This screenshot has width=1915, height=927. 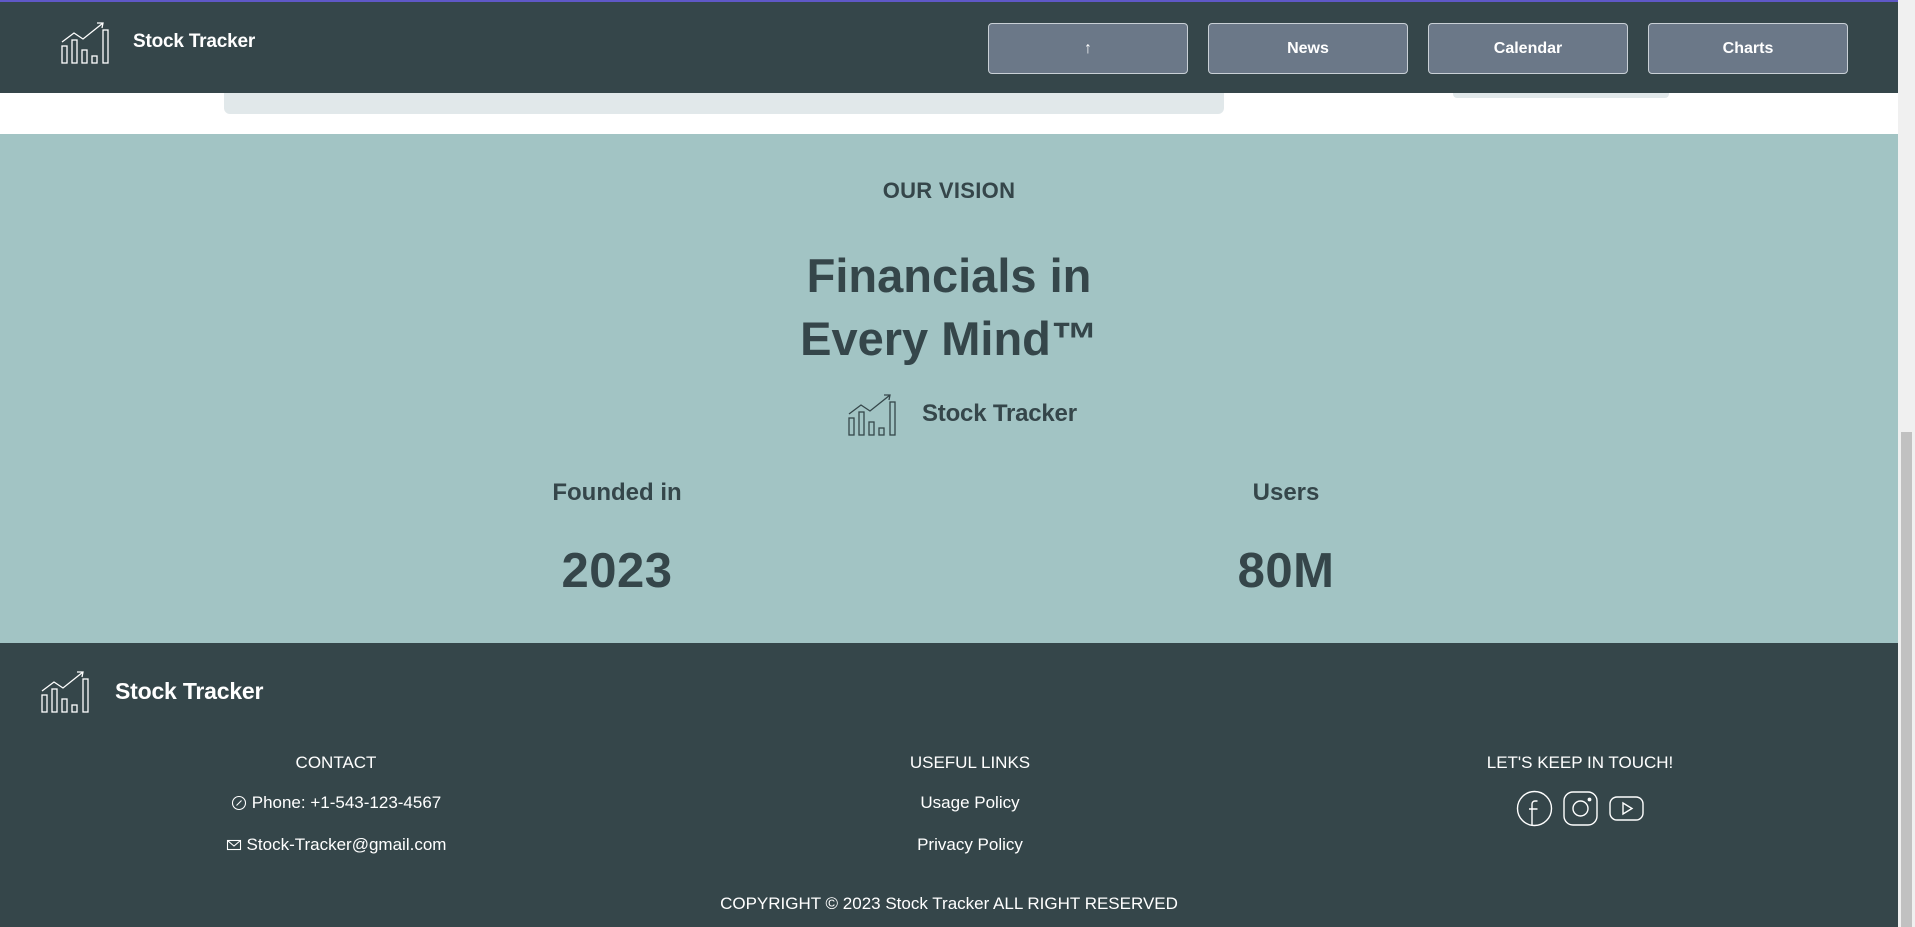 What do you see at coordinates (617, 571) in the screenshot?
I see `stat-value: 2023` at bounding box center [617, 571].